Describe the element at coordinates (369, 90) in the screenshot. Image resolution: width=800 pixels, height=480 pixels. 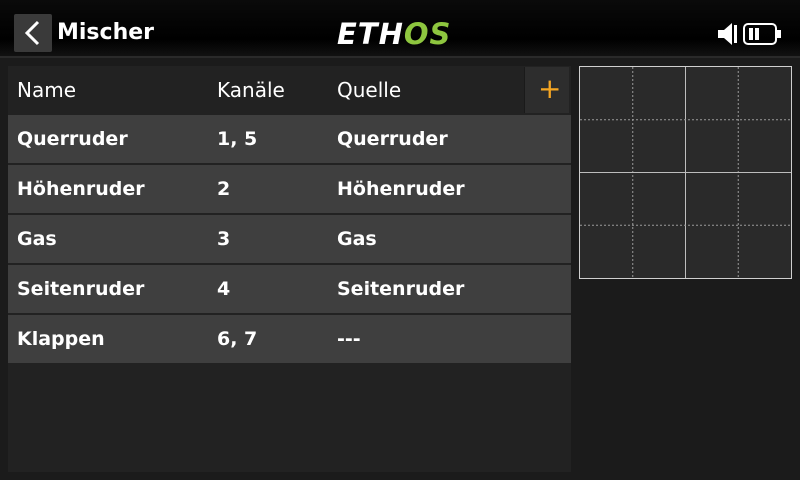
I see `column-source: Quelle` at that location.